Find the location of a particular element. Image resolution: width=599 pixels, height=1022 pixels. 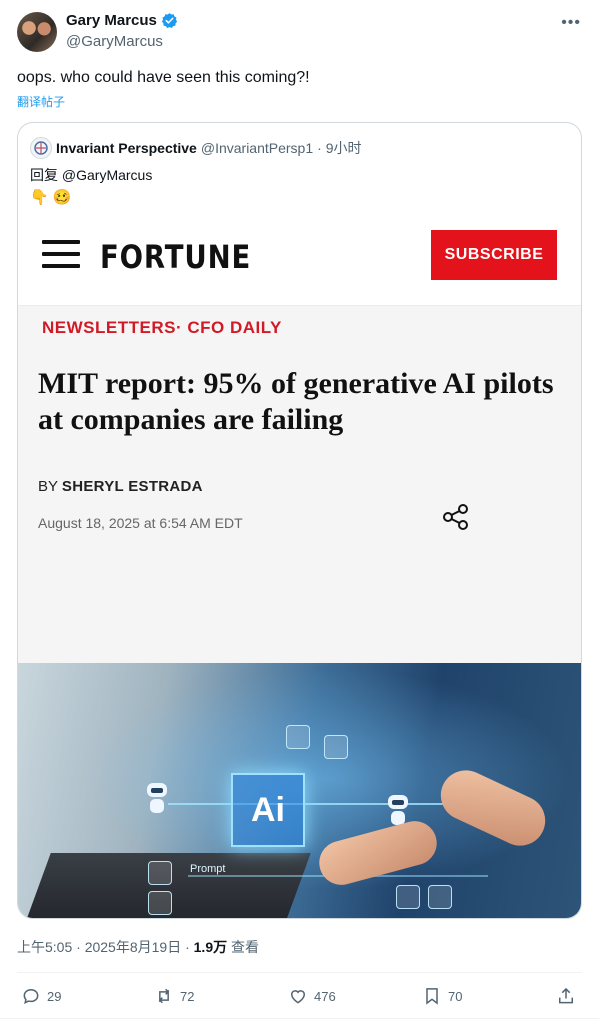

reply-button: 29 is located at coordinates (41, 996).